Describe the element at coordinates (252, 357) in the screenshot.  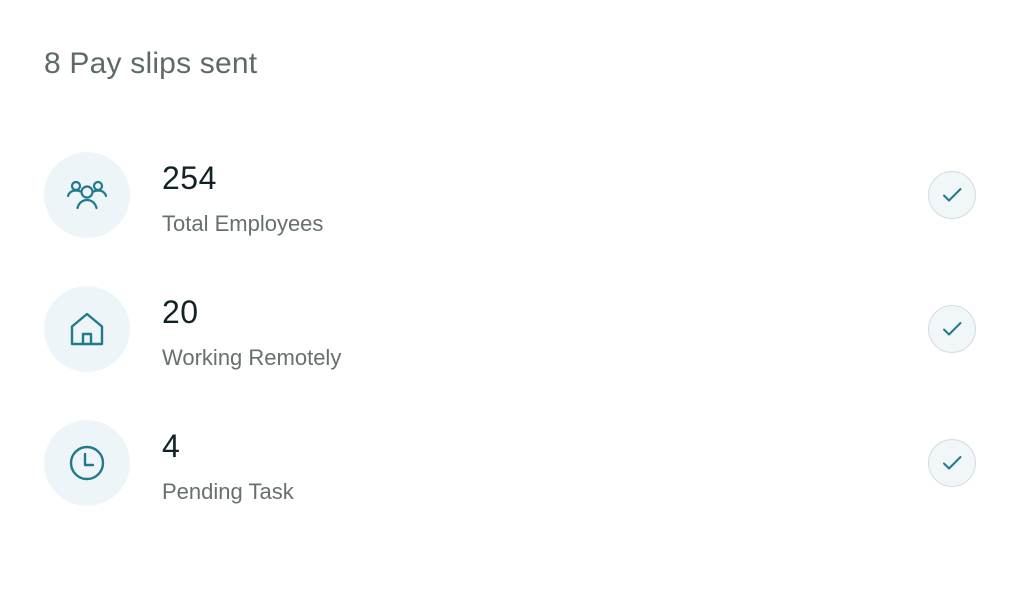
I see `stat-label: Working Remotely` at that location.